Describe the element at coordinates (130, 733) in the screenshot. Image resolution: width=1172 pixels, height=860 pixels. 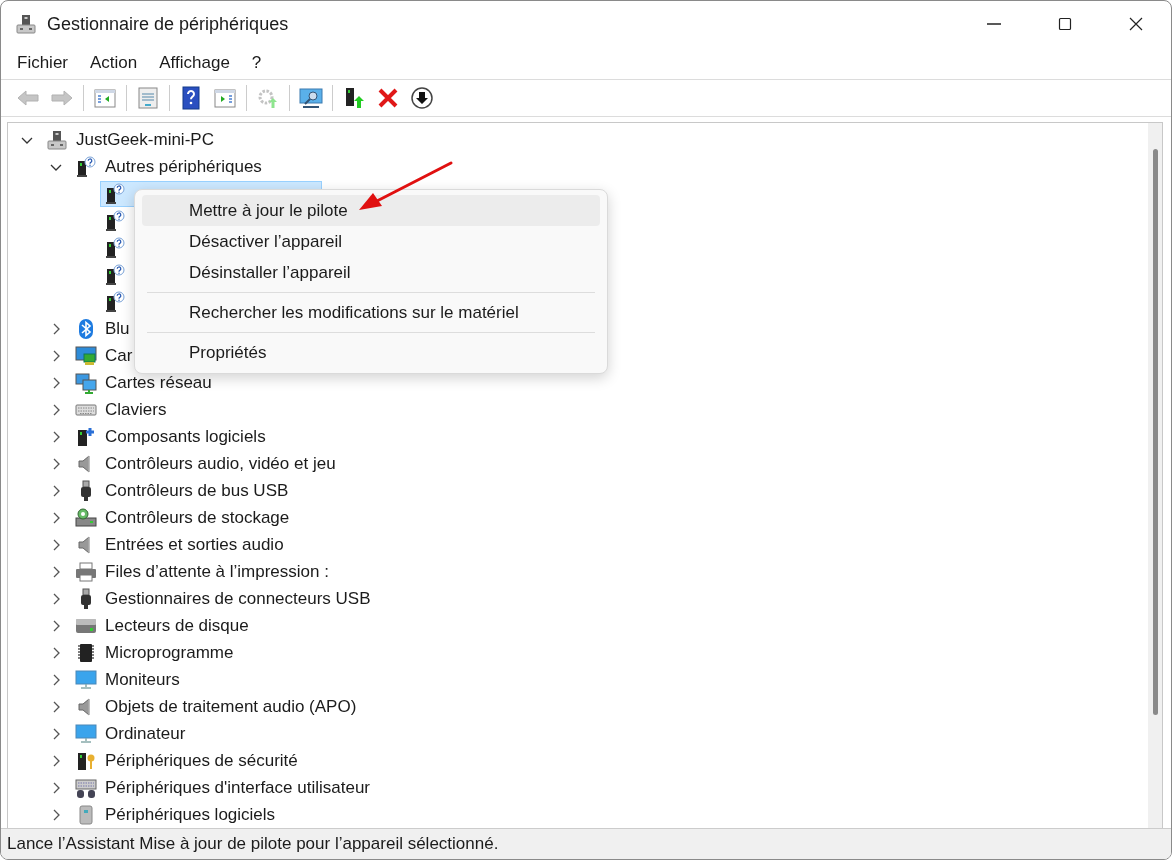
I see `tree-item: Ordinateur` at that location.